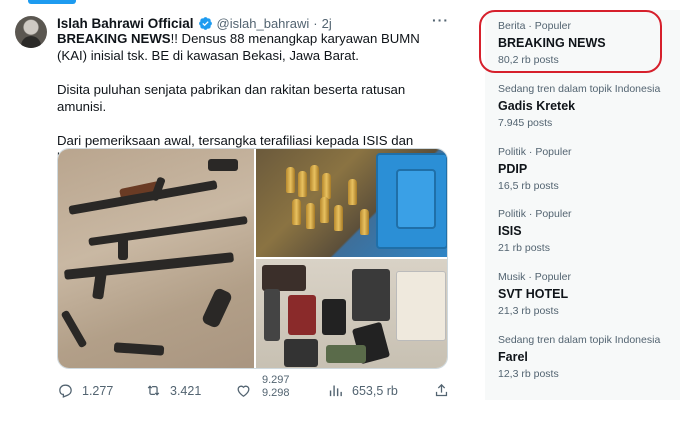 This screenshot has width=700, height=425. What do you see at coordinates (276, 393) in the screenshot?
I see `like-count-bottom: 9.298` at bounding box center [276, 393].